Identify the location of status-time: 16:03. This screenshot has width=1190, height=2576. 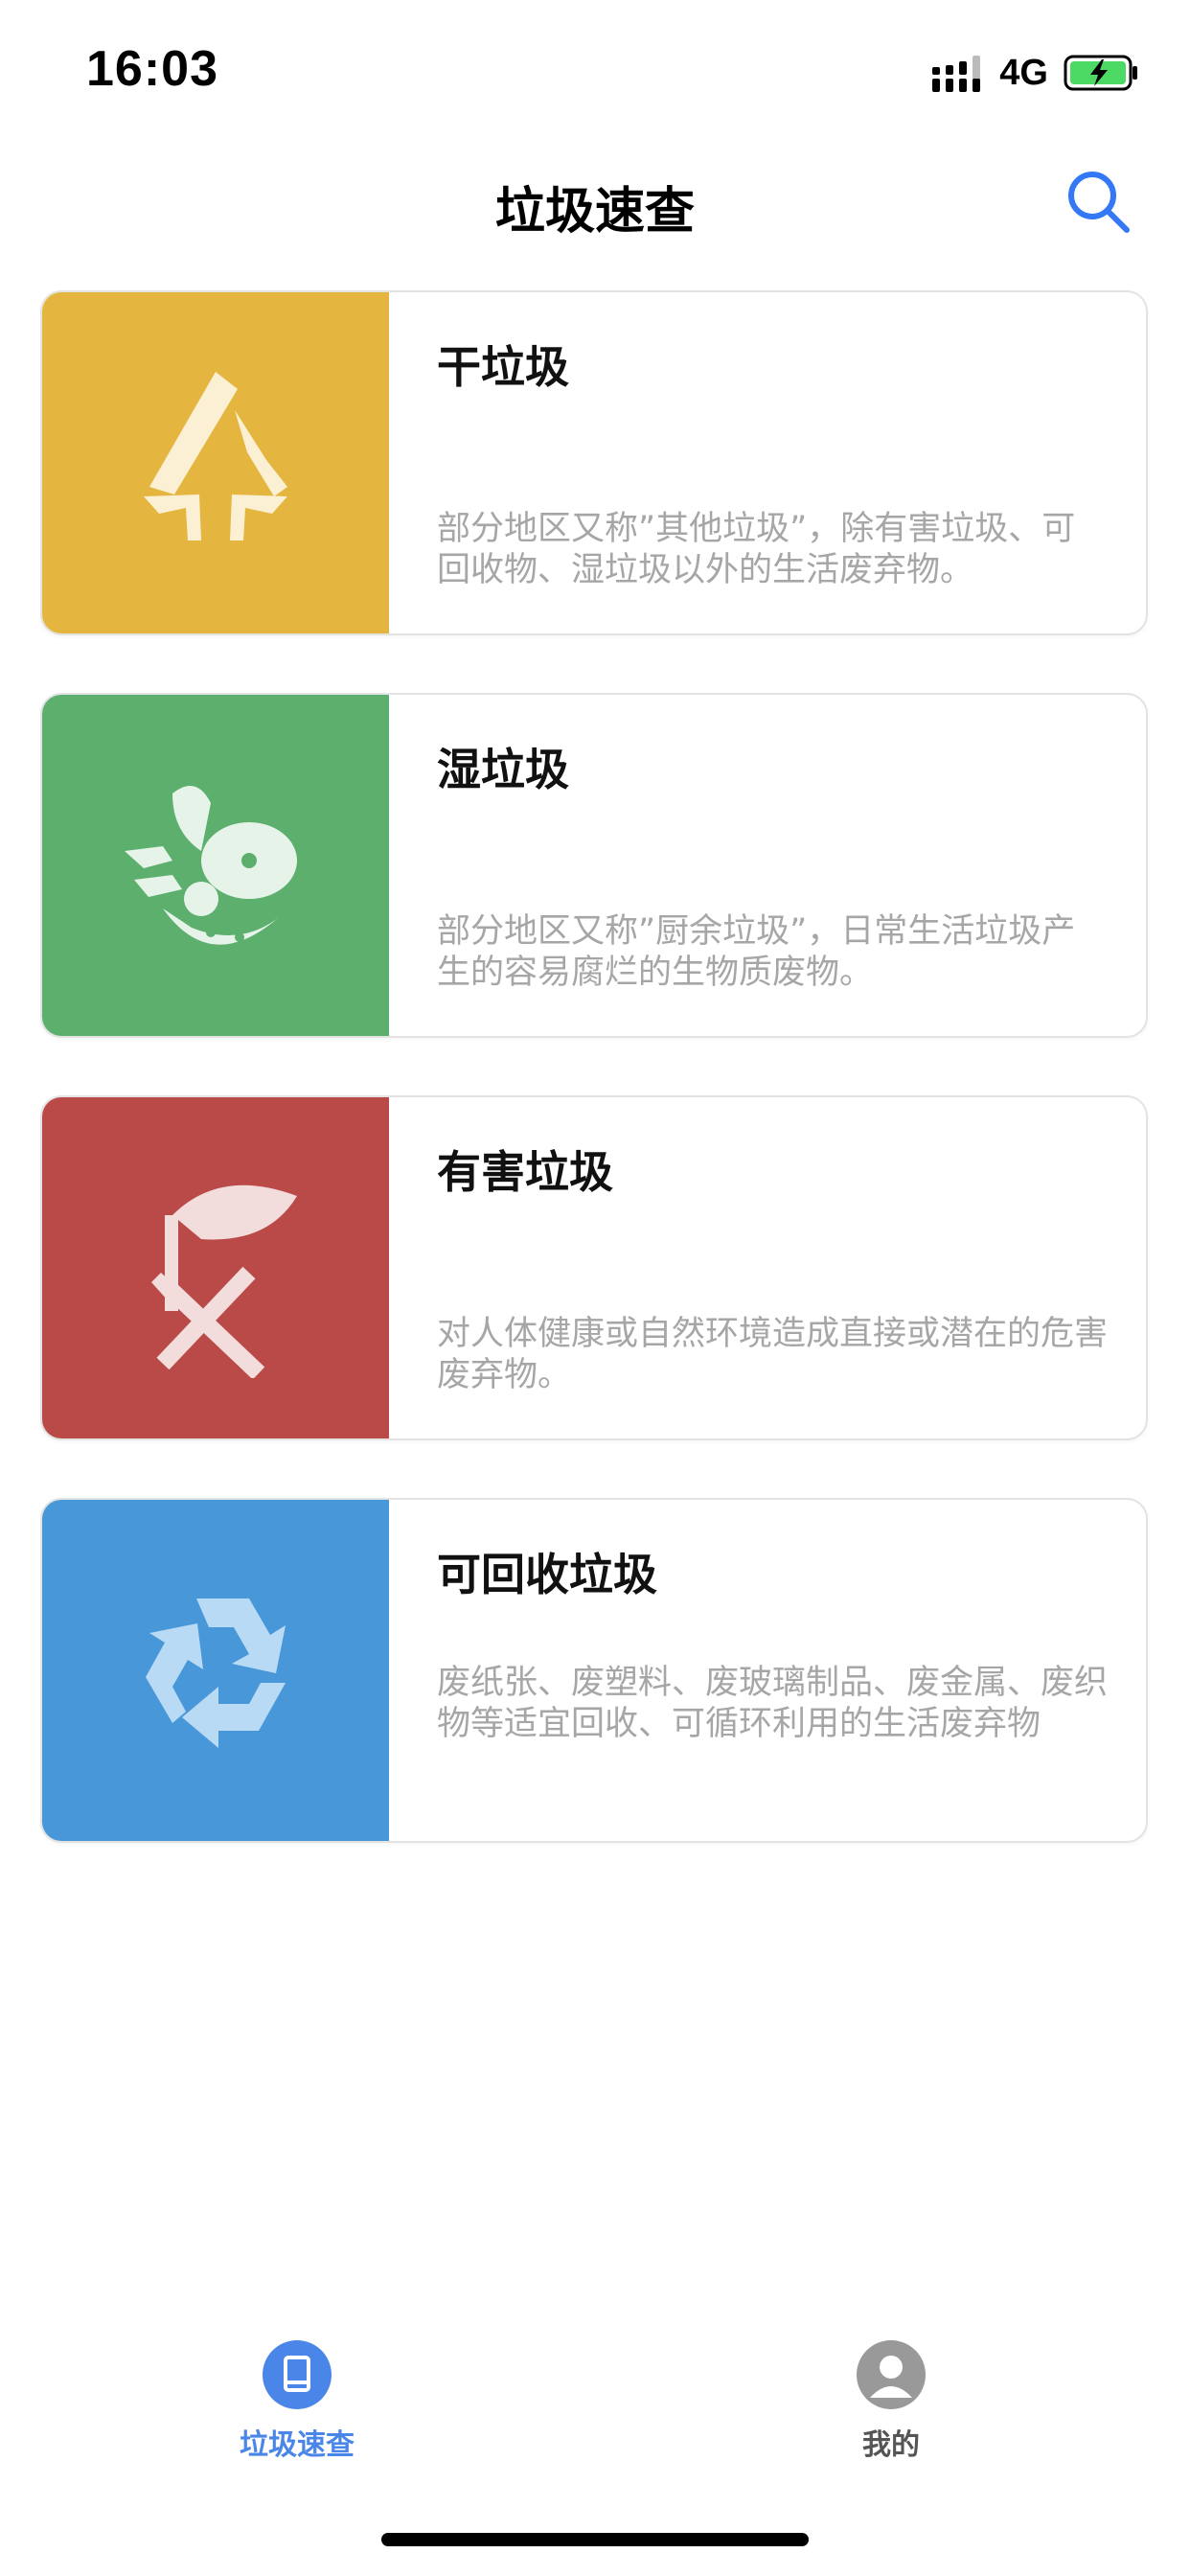
(152, 69).